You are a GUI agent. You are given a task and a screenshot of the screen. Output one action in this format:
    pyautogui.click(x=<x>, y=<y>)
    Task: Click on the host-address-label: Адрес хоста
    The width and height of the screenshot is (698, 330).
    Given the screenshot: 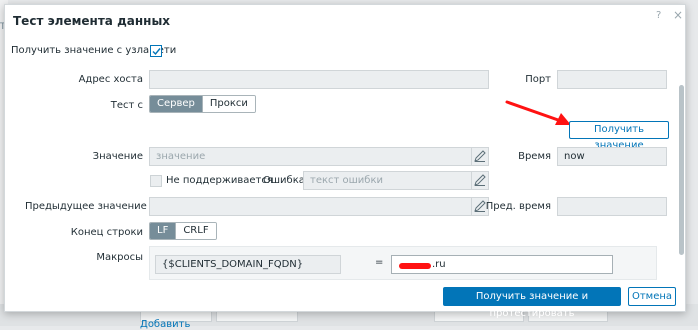 What is the action you would take?
    pyautogui.click(x=110, y=79)
    